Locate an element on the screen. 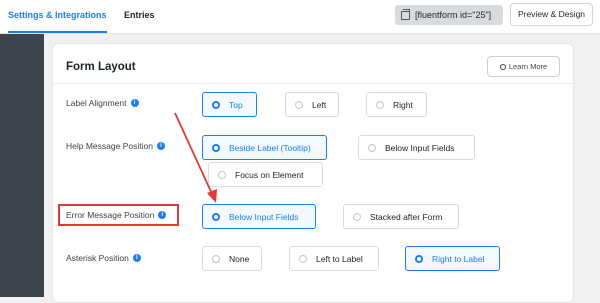  arrow-head is located at coordinates (212, 196).